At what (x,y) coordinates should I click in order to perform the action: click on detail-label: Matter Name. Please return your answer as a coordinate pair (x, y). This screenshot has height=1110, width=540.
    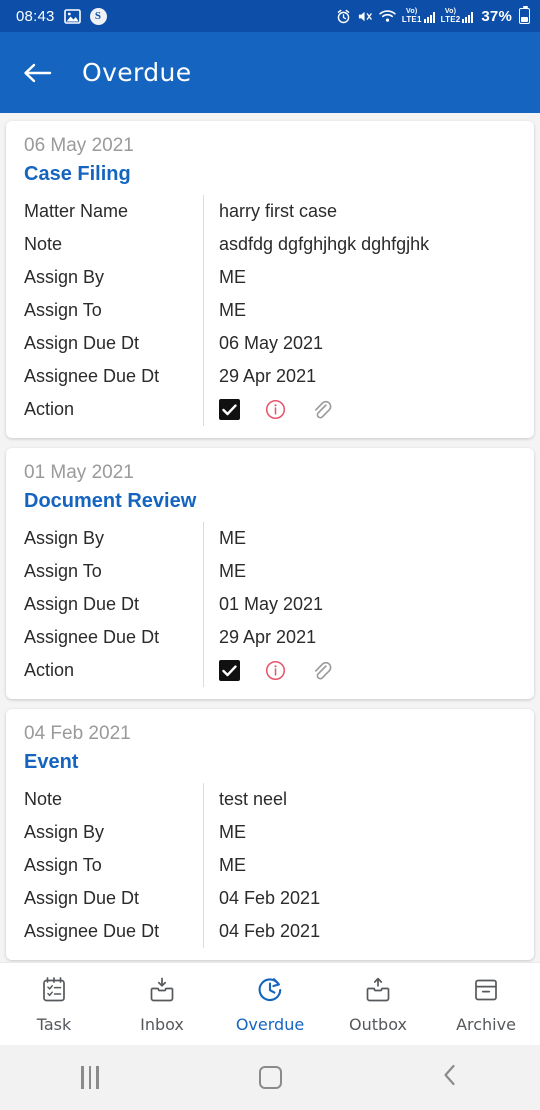
    Looking at the image, I should click on (76, 211).